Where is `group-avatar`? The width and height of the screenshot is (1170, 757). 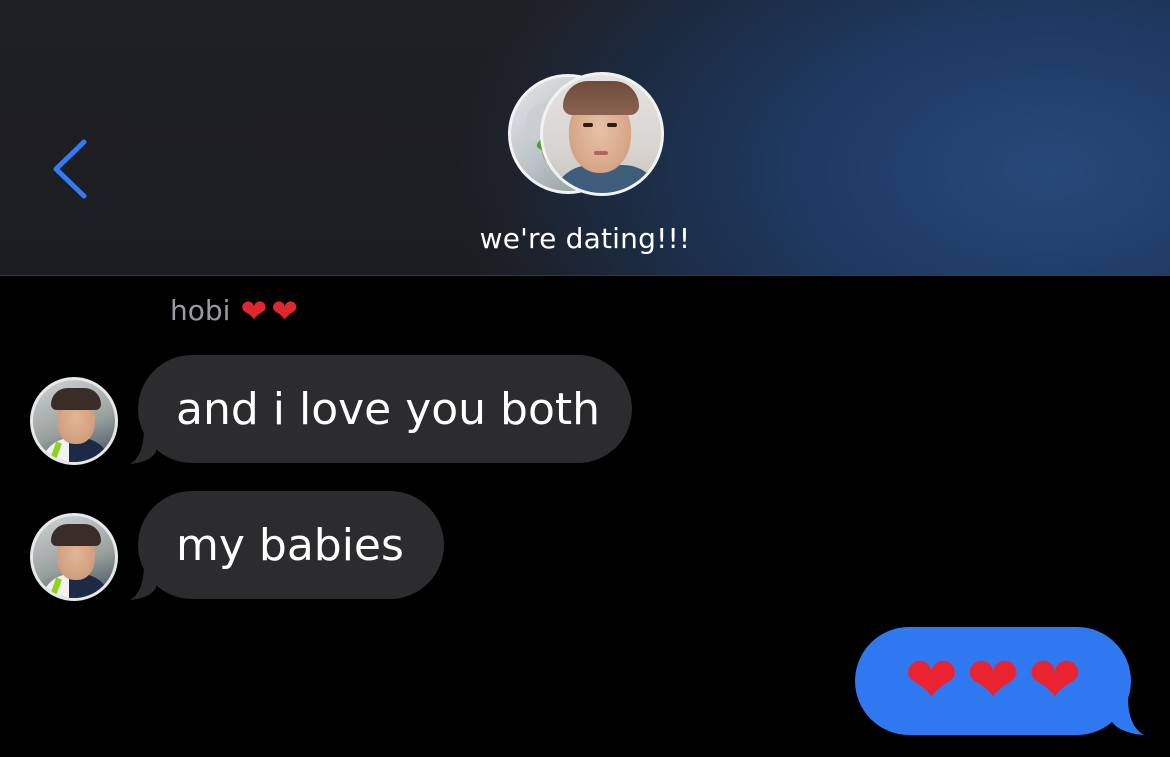
group-avatar is located at coordinates (586, 135).